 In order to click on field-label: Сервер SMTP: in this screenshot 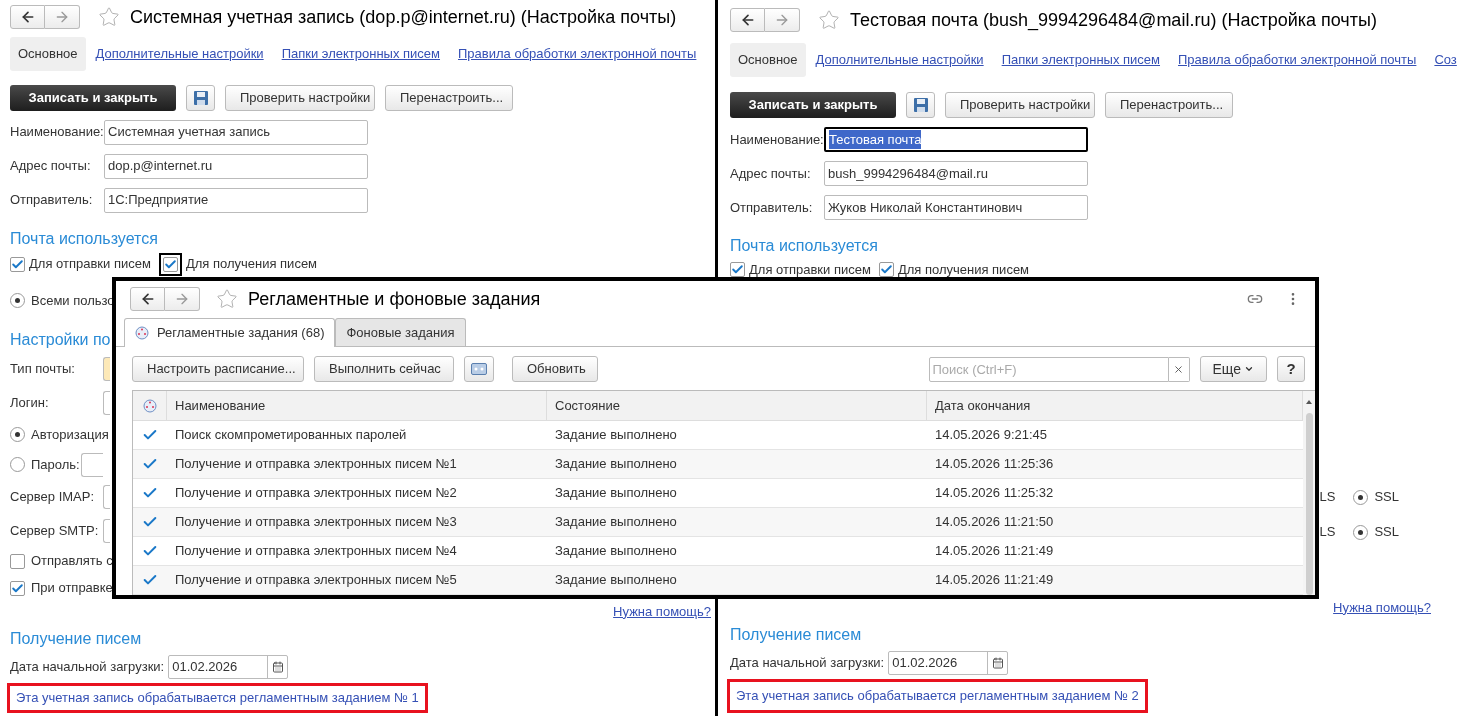, I will do `click(55, 530)`.